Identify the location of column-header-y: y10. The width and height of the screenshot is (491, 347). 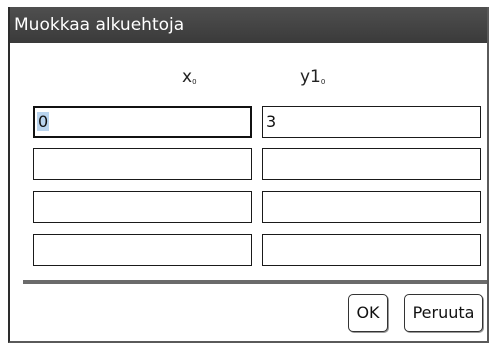
(312, 77).